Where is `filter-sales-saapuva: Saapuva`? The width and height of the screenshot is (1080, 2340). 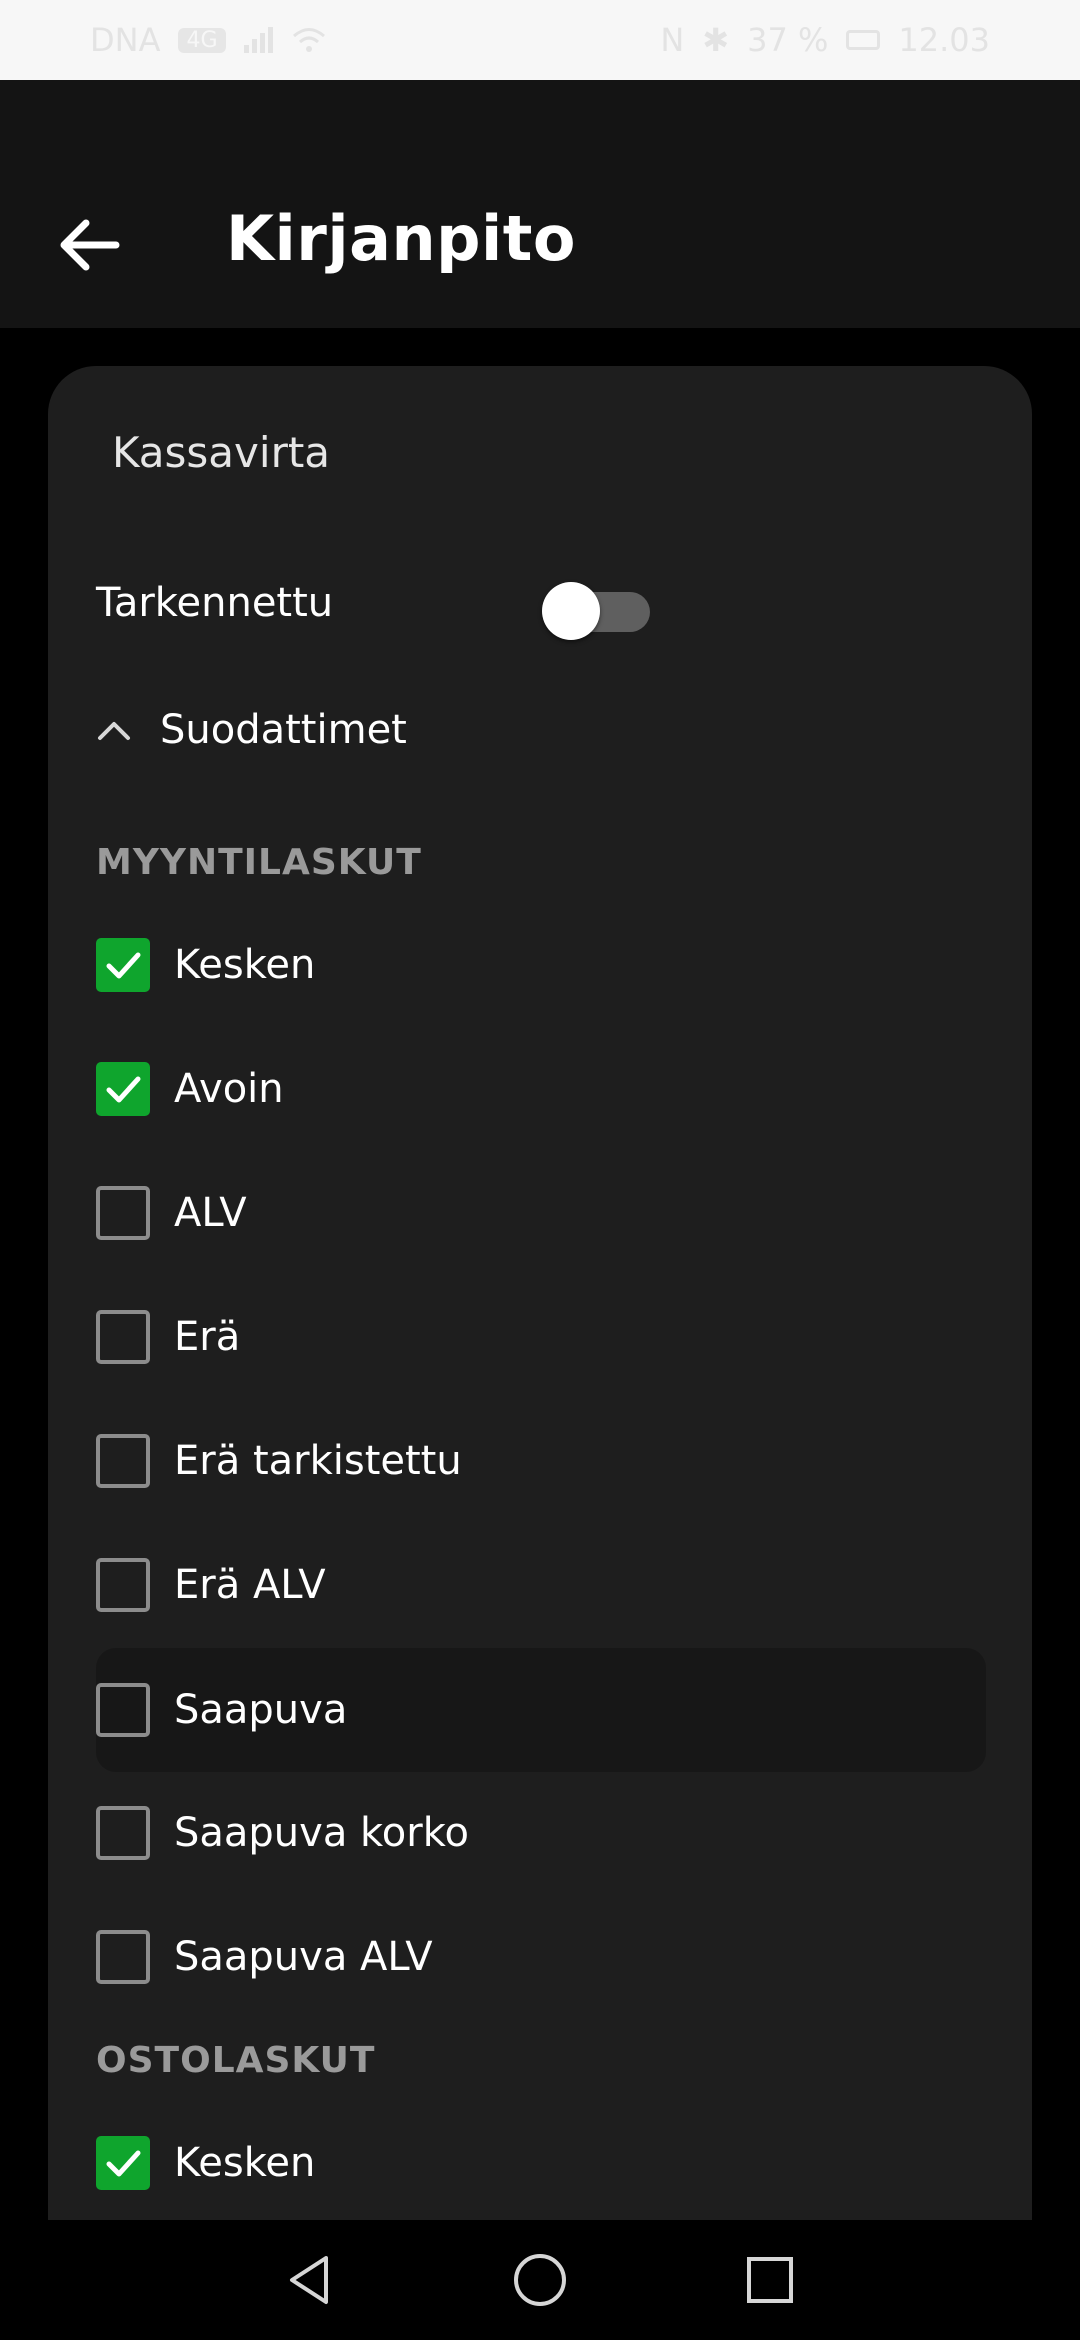 filter-sales-saapuva: Saapuva is located at coordinates (541, 1710).